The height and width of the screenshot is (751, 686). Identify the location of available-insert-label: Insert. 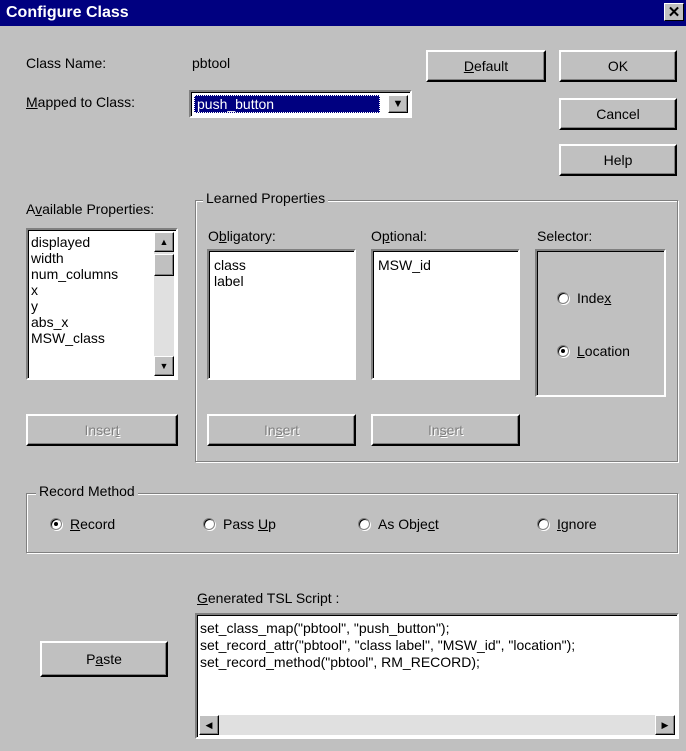
(102, 430).